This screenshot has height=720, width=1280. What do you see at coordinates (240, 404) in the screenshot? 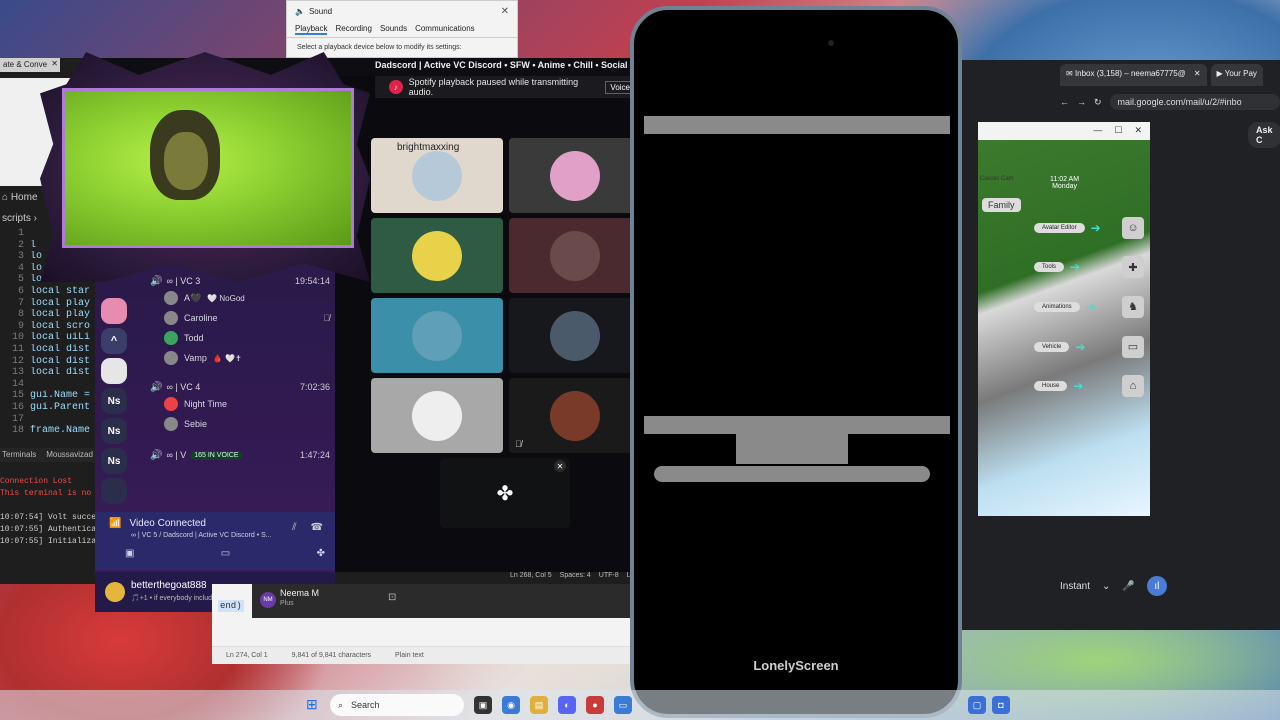
I see `voice-member: Night Time` at bounding box center [240, 404].